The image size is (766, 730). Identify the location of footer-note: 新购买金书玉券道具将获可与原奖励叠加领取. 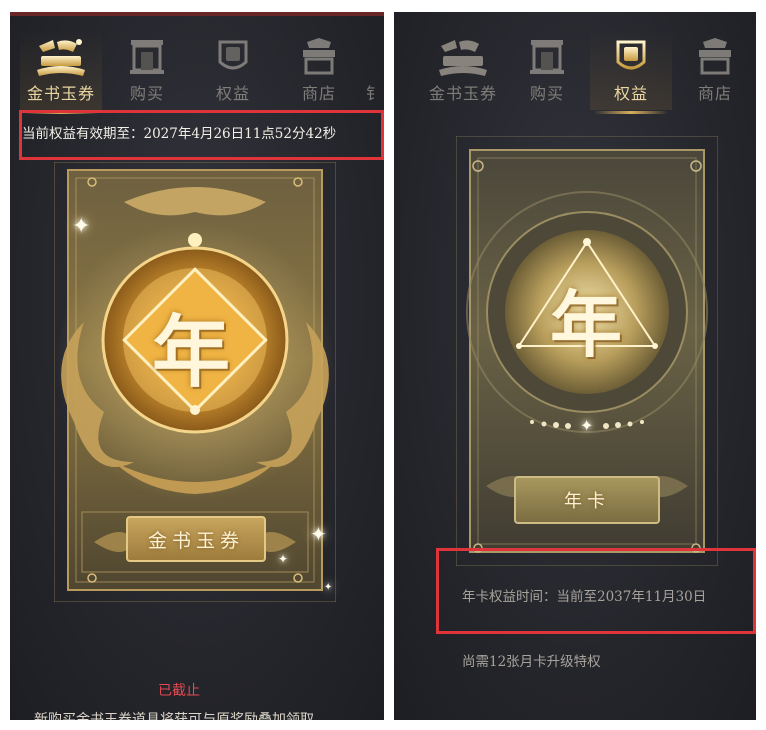
(174, 716).